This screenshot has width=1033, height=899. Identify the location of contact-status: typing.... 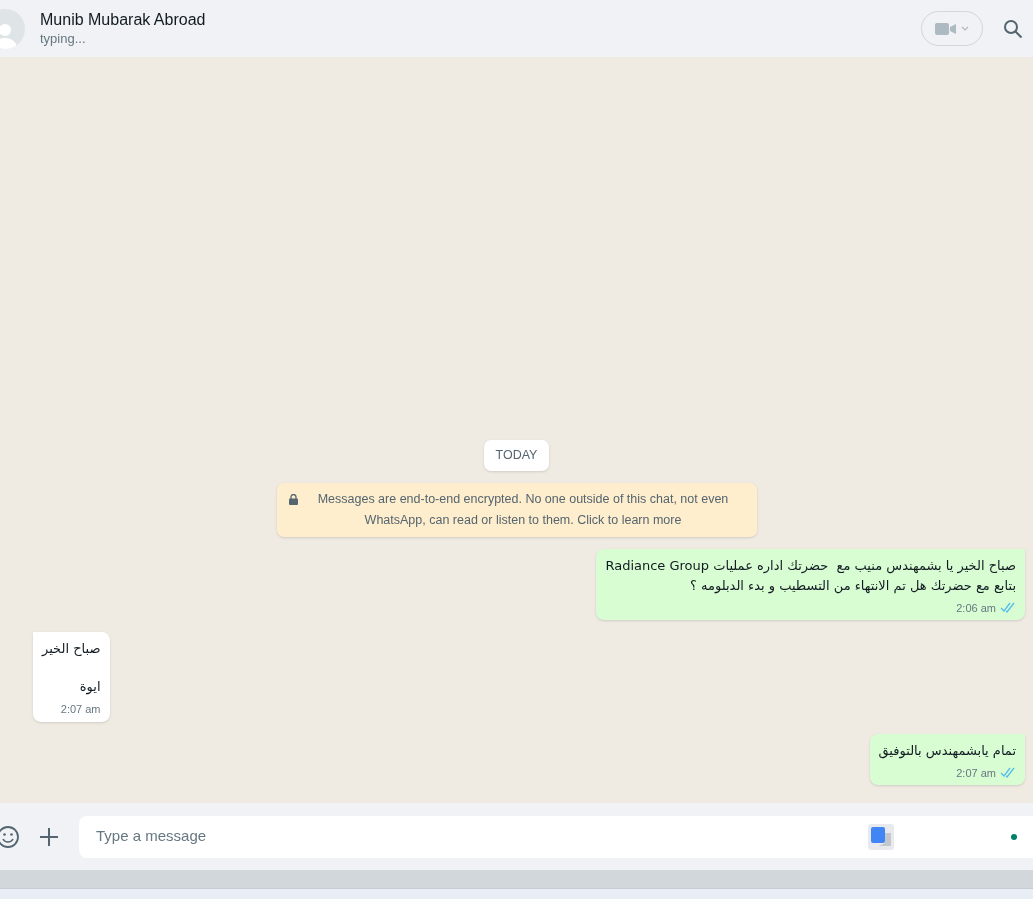
(63, 38).